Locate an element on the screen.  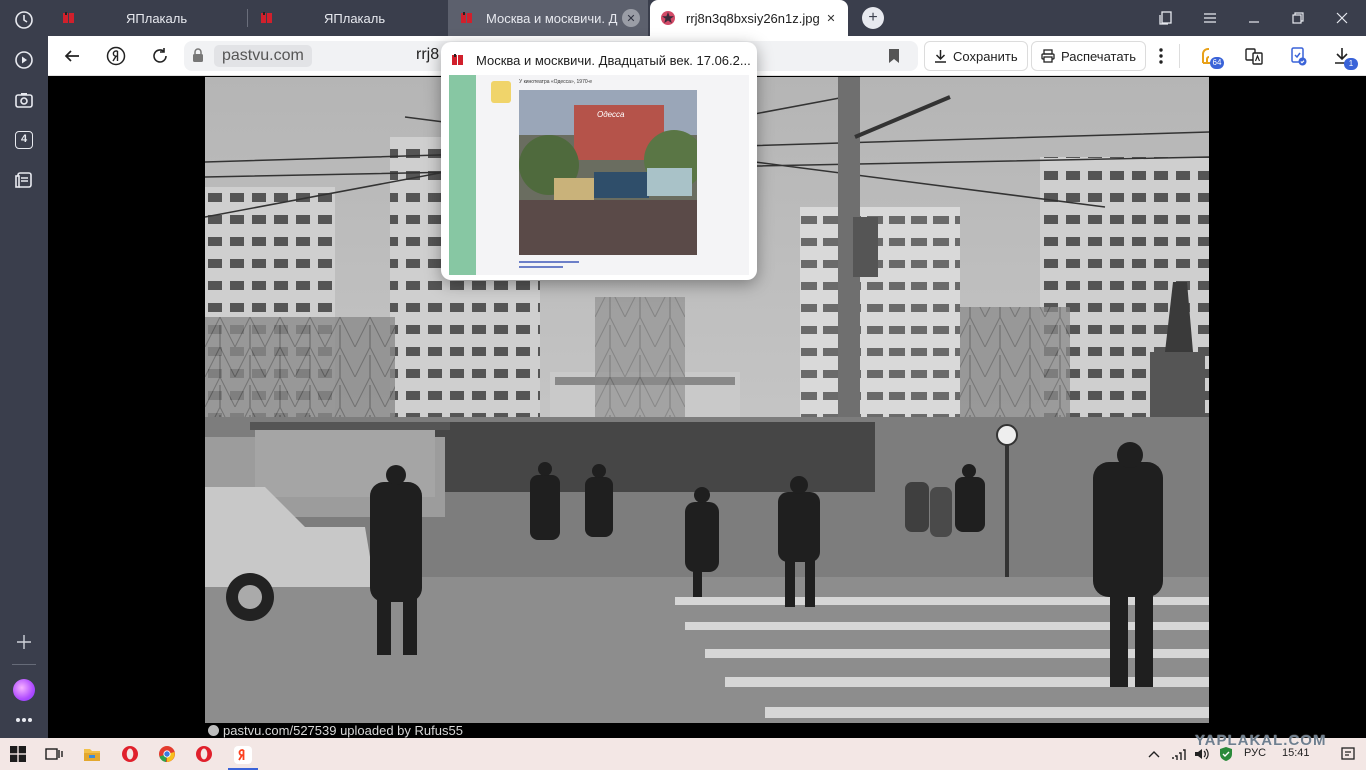
photo-caption: pastvu.com/527539 uploaded by Rufus55 is located at coordinates (707, 730).